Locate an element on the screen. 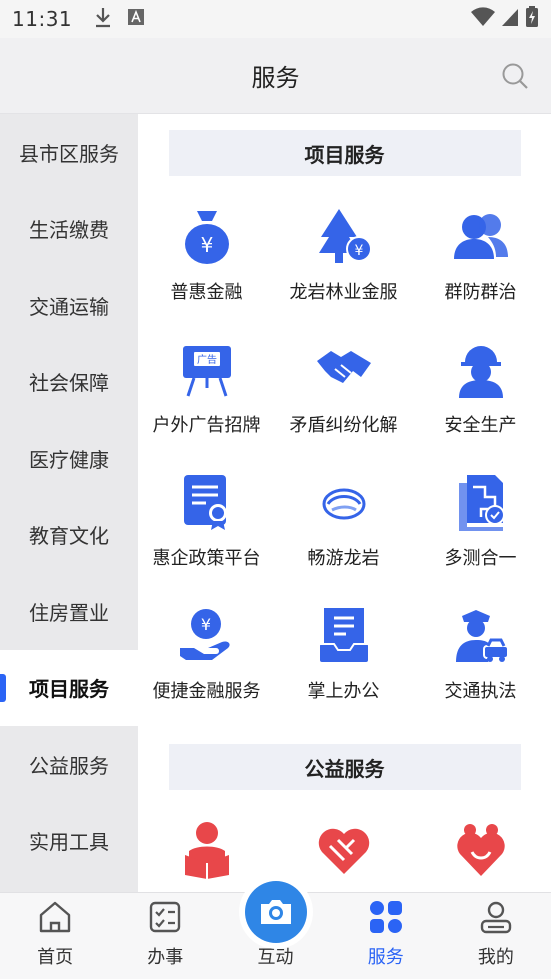  service-tile-multi-survey: 多测合一 is located at coordinates (480, 528).